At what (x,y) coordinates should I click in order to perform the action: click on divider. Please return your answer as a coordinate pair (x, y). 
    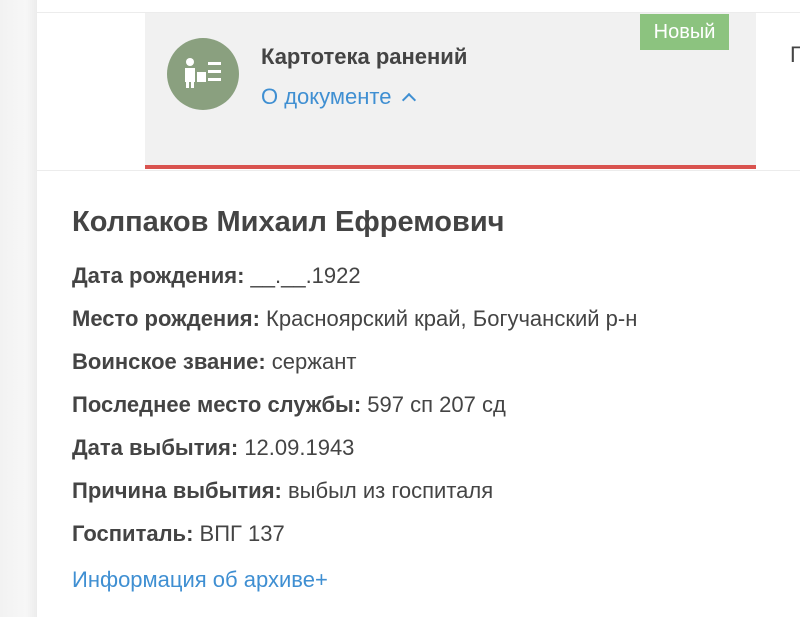
    Looking at the image, I should click on (418, 170).